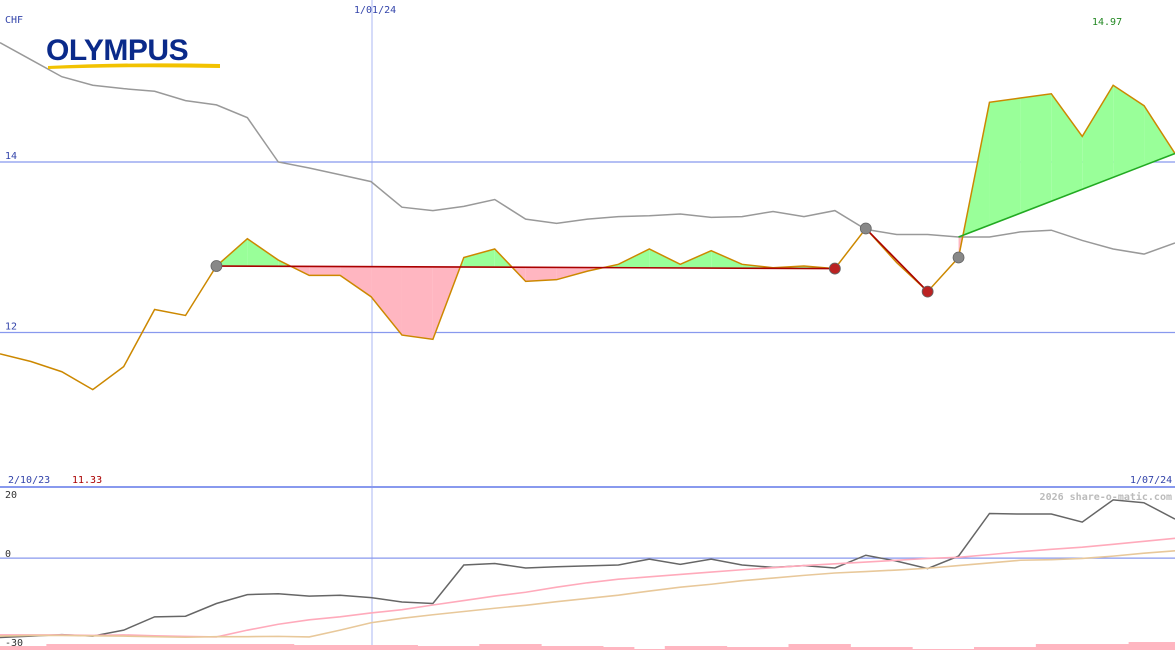 Image resolution: width=1175 pixels, height=650 pixels. I want to click on osc-tick-label-20: 20, so click(11, 495).